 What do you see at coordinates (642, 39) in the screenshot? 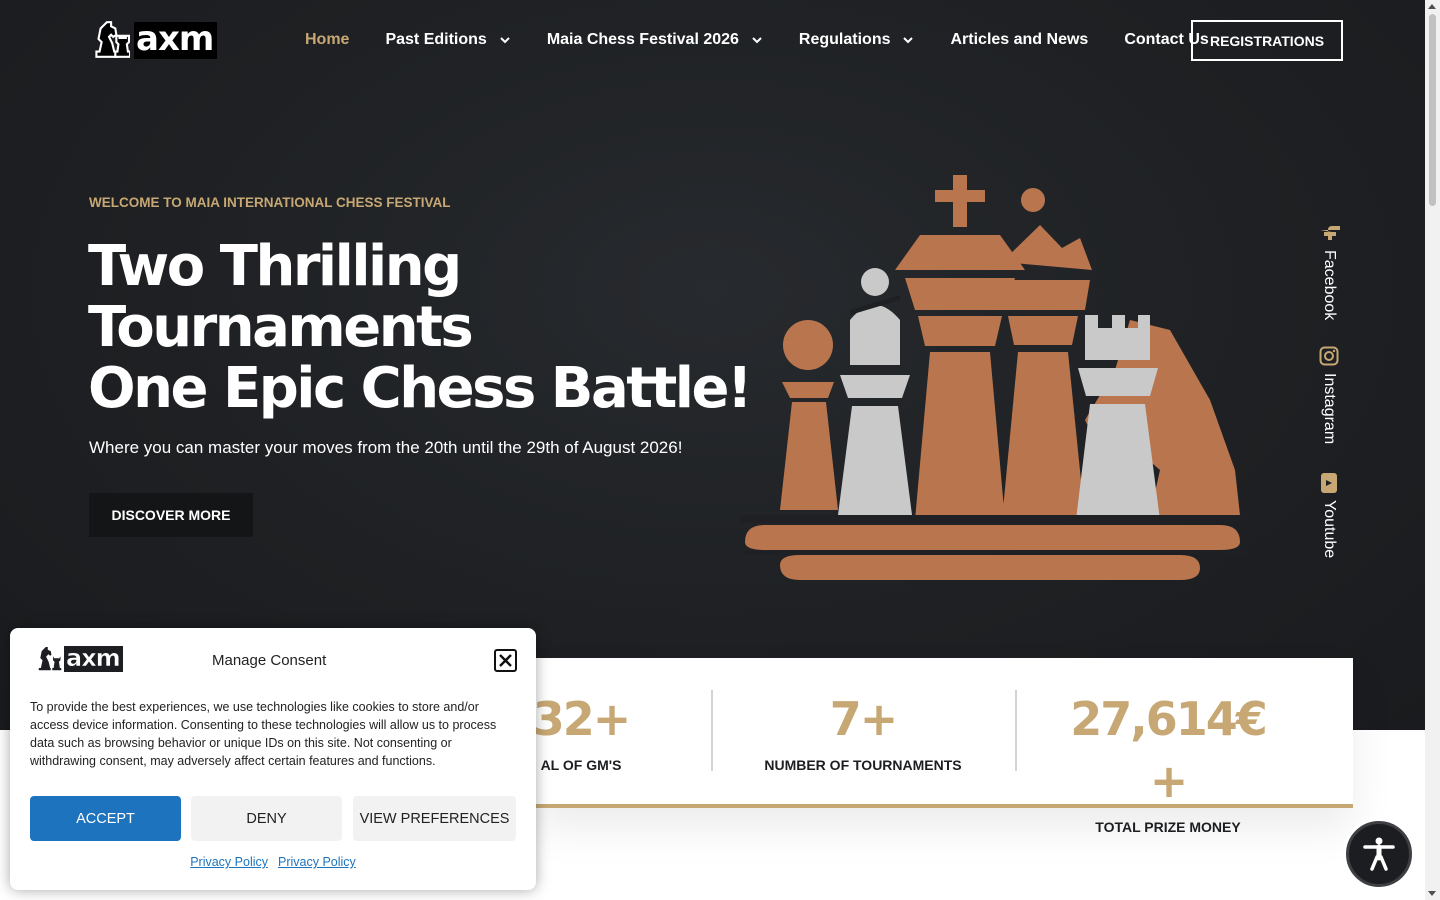
I see `nav-festival-label: Maia Chess Festival 2026` at bounding box center [642, 39].